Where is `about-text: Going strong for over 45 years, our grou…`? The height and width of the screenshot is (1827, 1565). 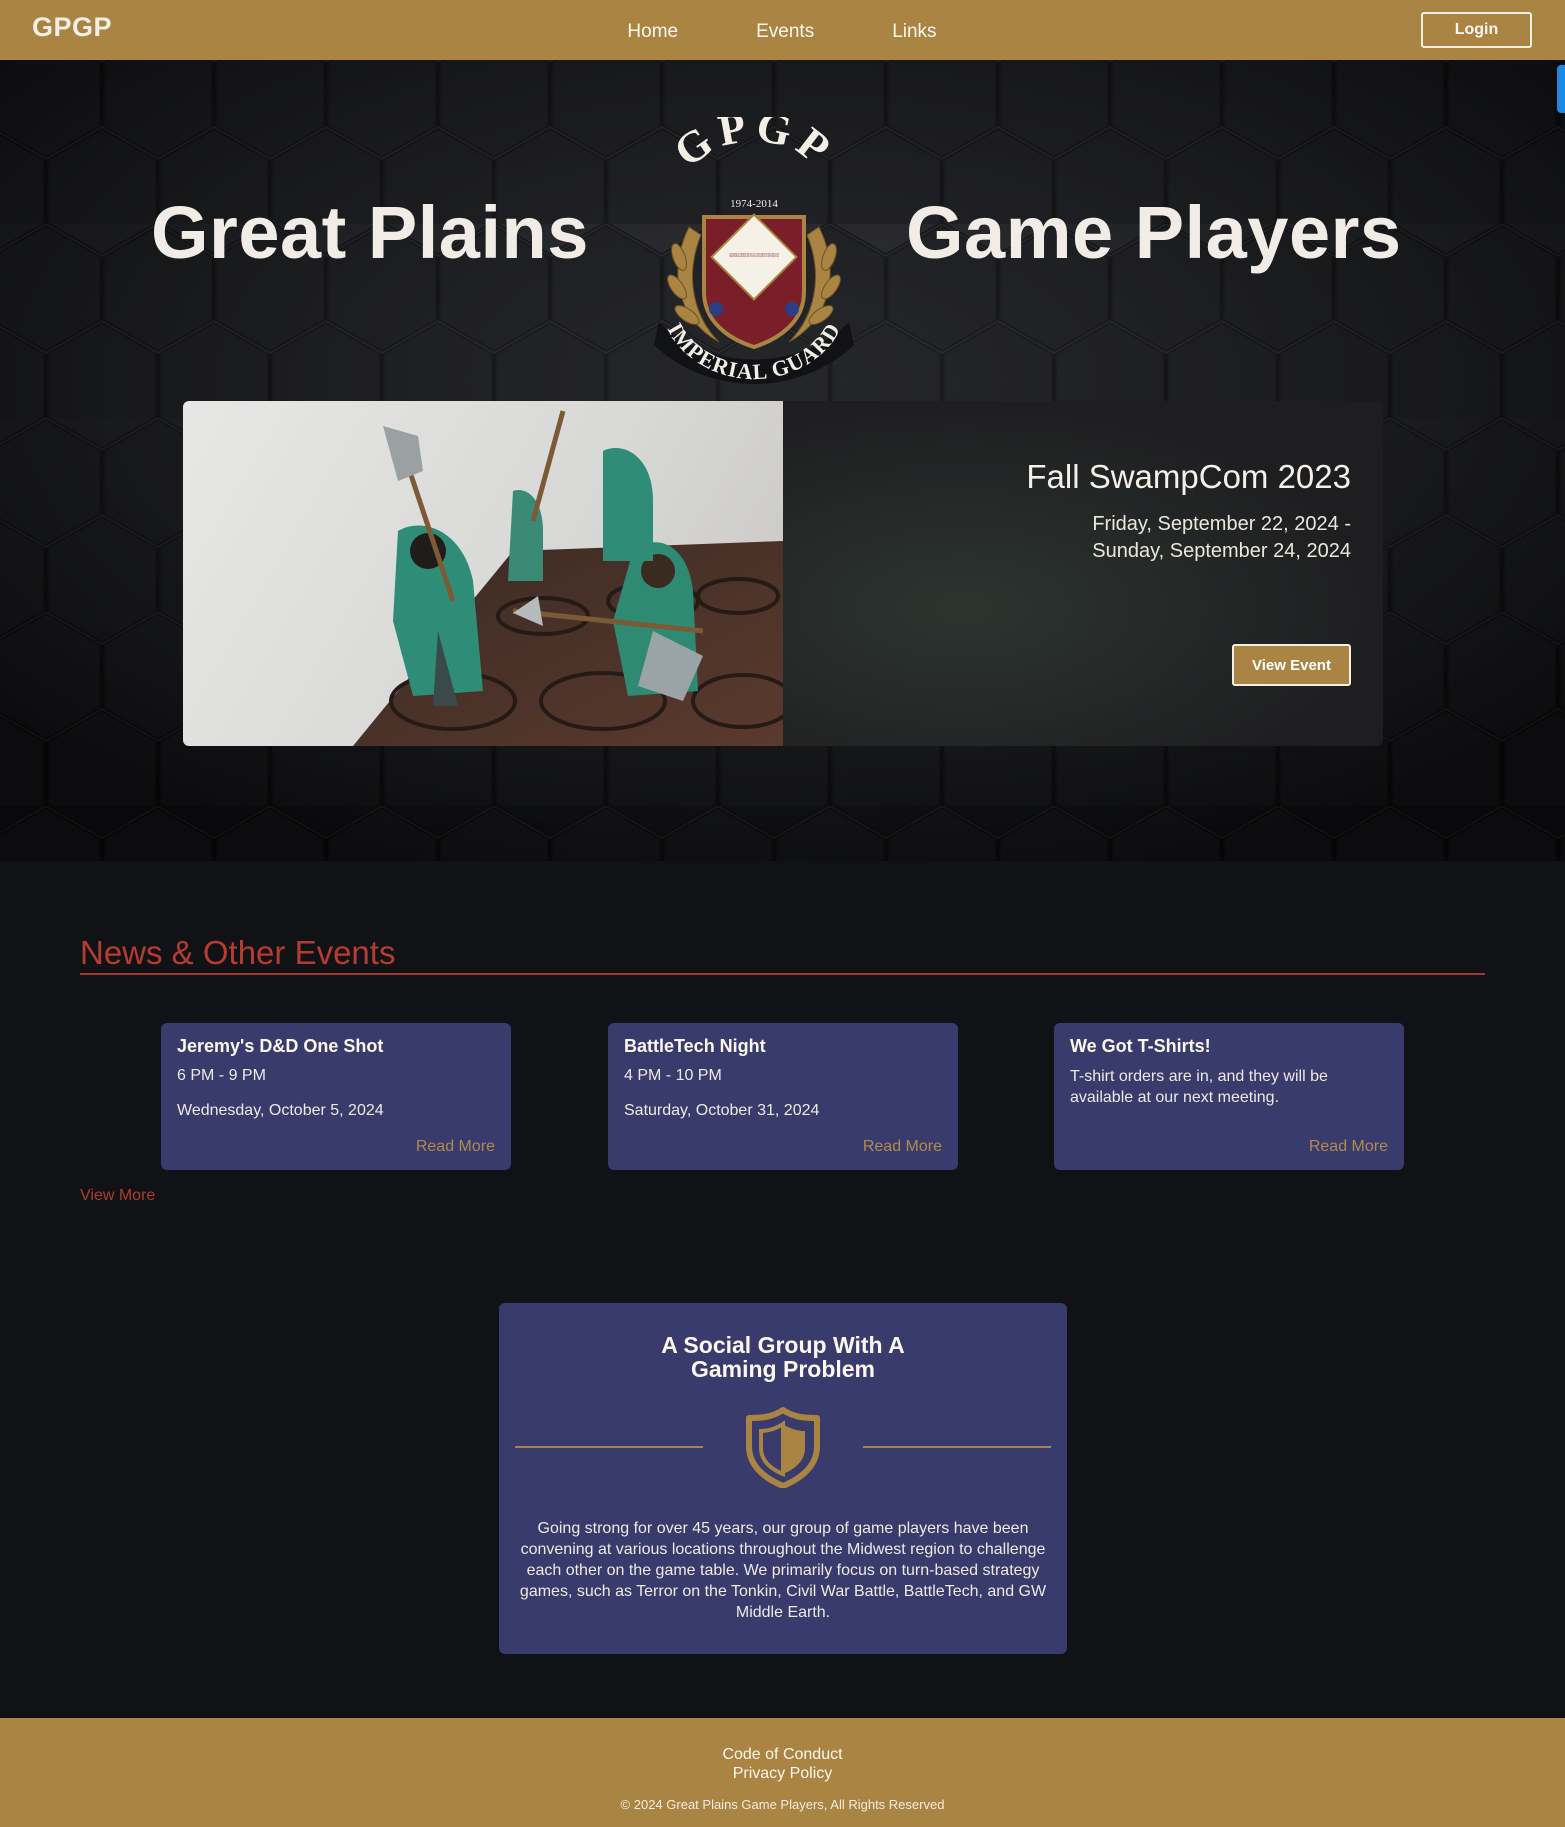 about-text: Going strong for over 45 years, our grou… is located at coordinates (783, 1570).